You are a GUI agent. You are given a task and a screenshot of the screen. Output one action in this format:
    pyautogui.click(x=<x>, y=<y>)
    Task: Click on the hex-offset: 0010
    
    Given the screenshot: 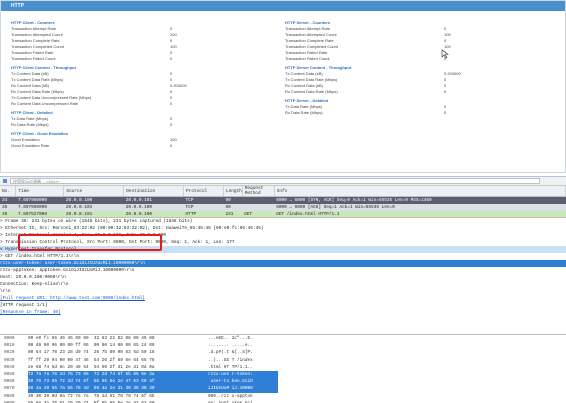 What is the action you would take?
    pyautogui.click(x=9, y=346)
    